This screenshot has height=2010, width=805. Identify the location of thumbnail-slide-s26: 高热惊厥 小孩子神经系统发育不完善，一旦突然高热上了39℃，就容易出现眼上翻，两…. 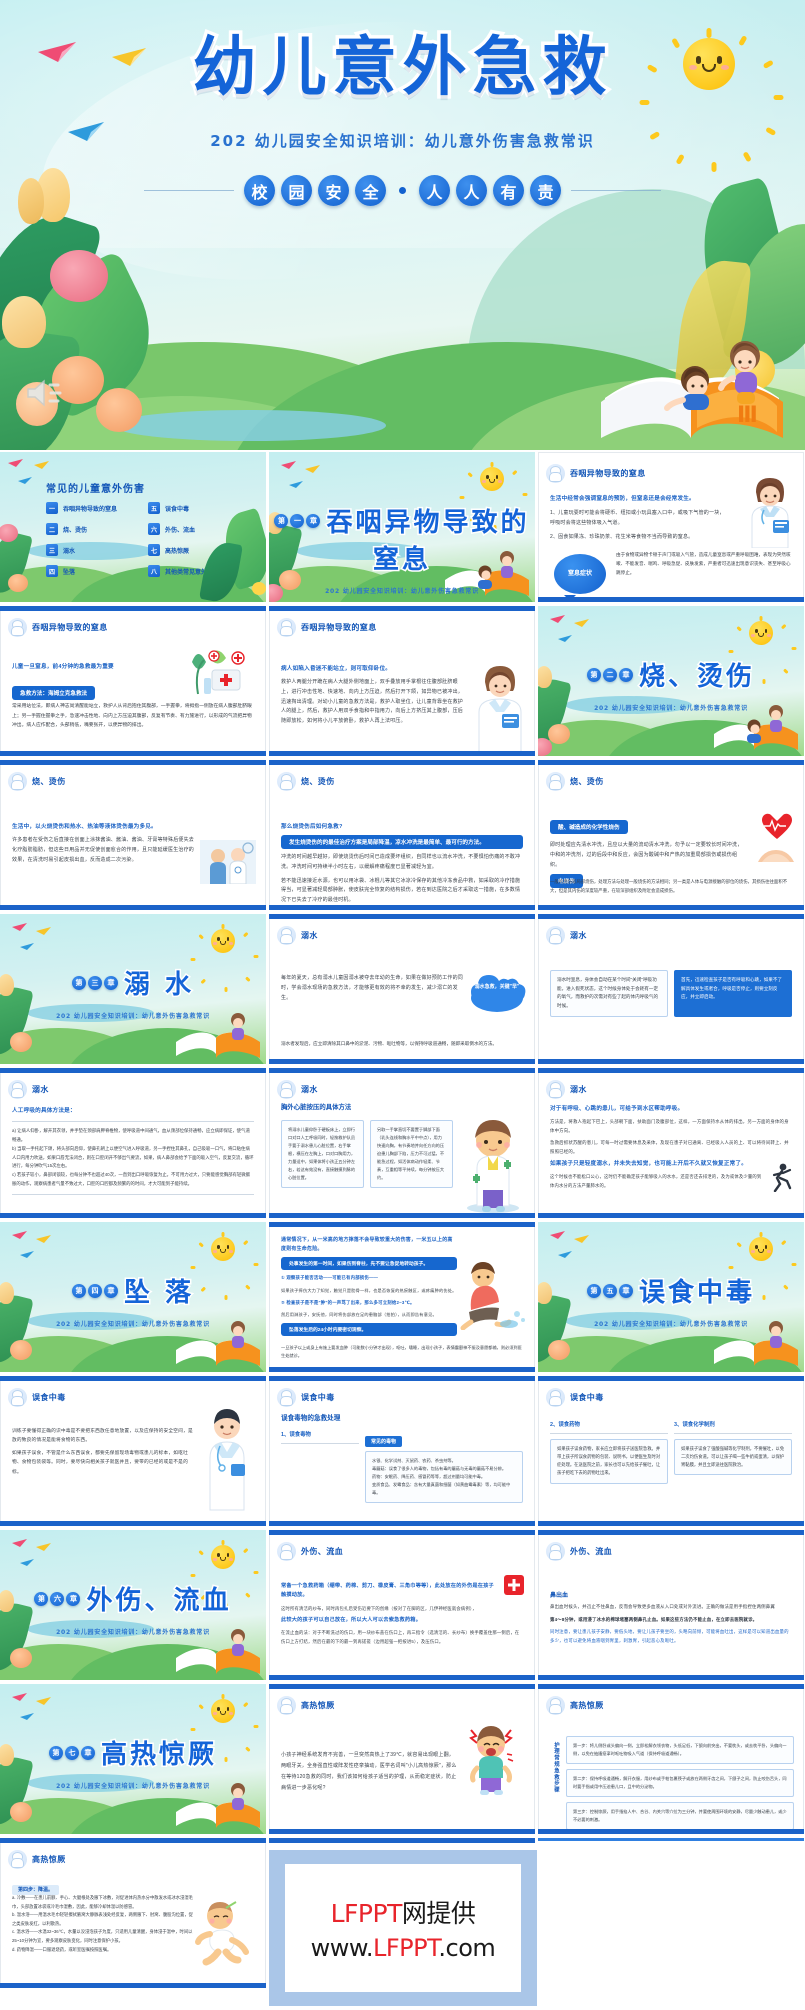
(402, 1759).